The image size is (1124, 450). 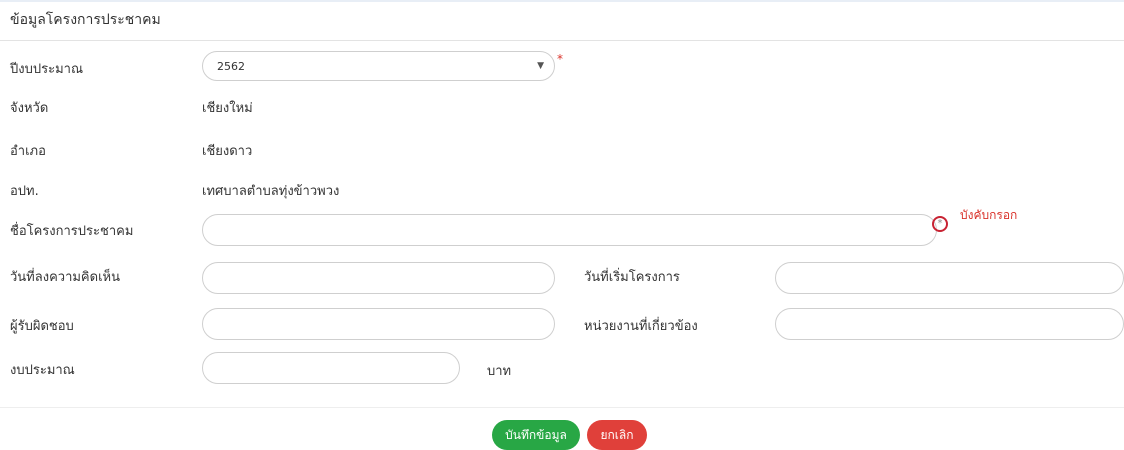 I want to click on footer-divider, so click(x=562, y=407).